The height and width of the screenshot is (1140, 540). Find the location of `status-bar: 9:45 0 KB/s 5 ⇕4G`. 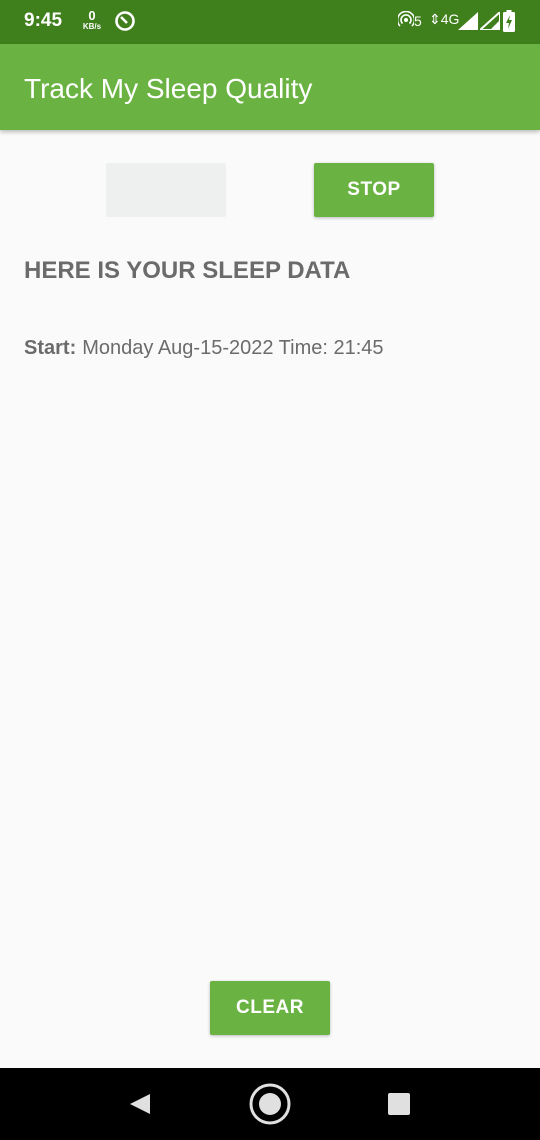

status-bar: 9:45 0 KB/s 5 ⇕4G is located at coordinates (270, 22).